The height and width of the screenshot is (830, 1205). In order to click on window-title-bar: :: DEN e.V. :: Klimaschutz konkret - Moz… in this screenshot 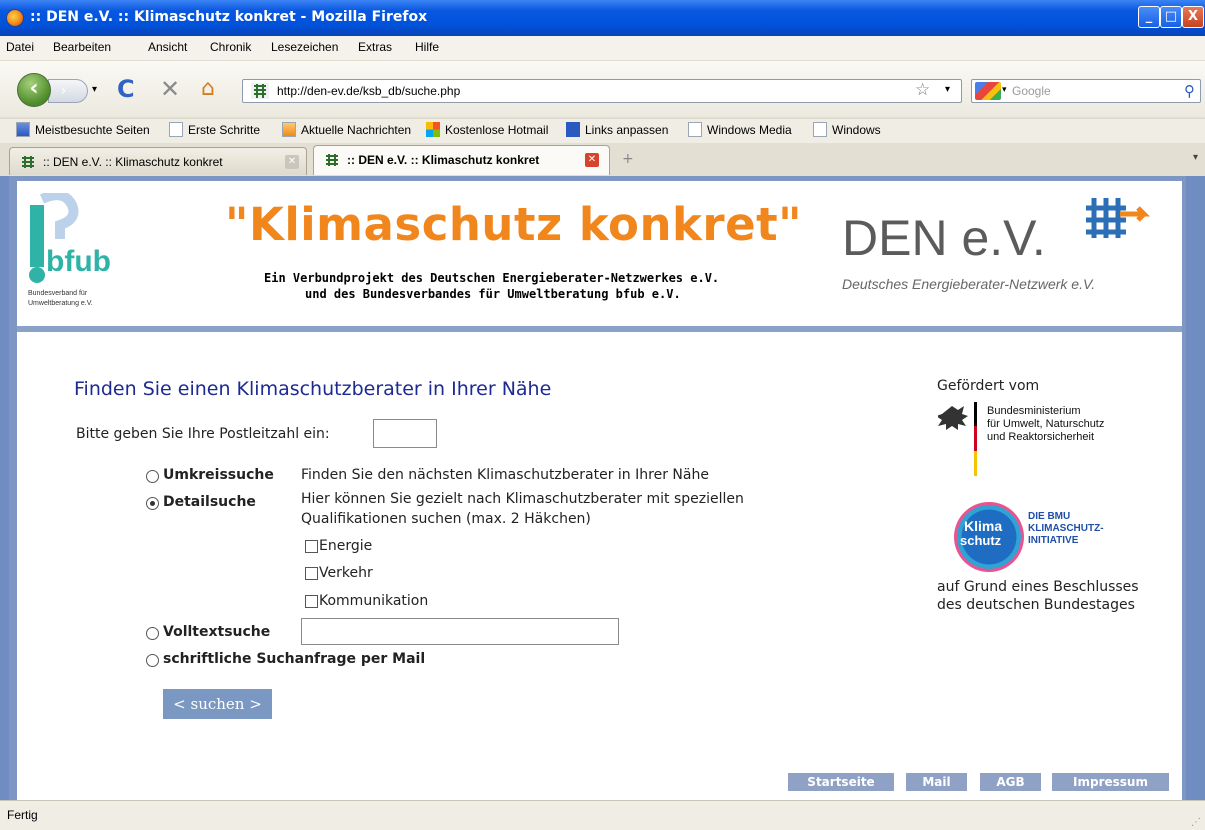, I will do `click(602, 18)`.